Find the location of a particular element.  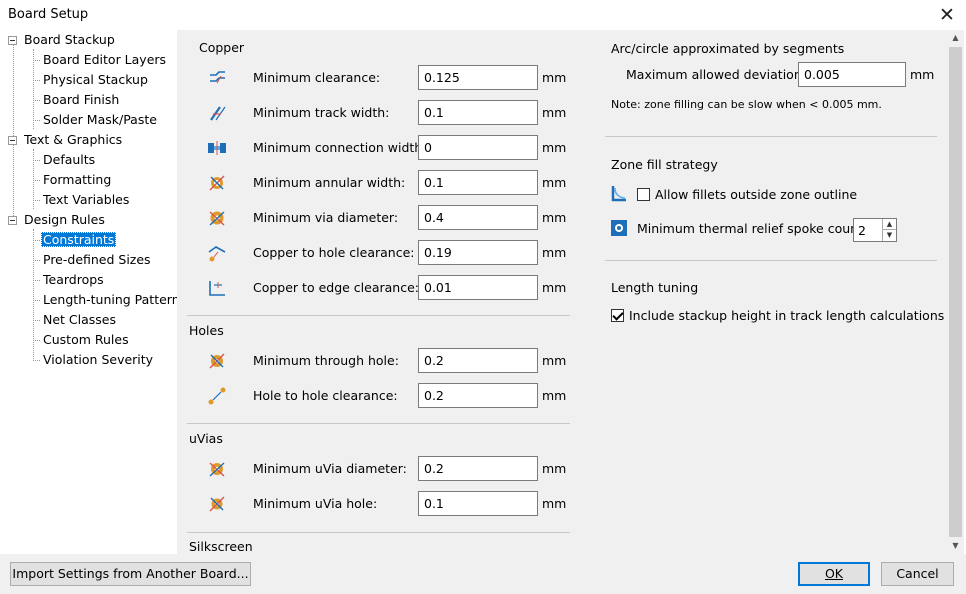

tree-item-label: Physical Stackup is located at coordinates (95, 79).